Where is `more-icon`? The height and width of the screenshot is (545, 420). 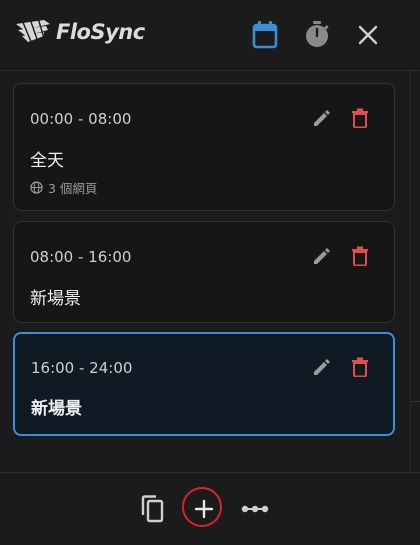
more-icon is located at coordinates (255, 509).